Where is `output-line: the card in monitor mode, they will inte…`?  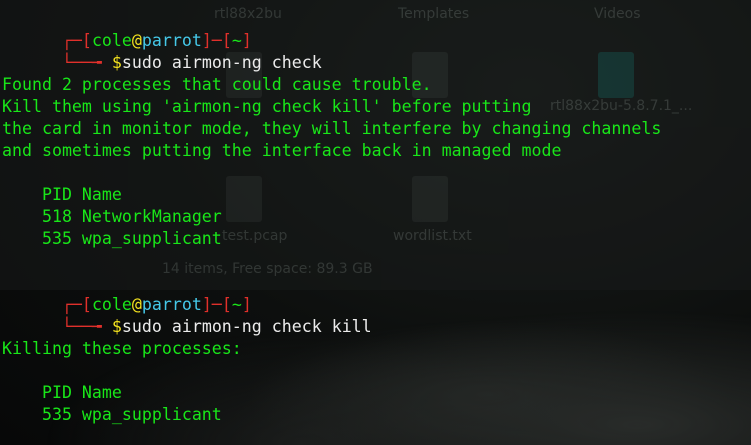 output-line: the card in monitor mode, they will inte… is located at coordinates (332, 128).